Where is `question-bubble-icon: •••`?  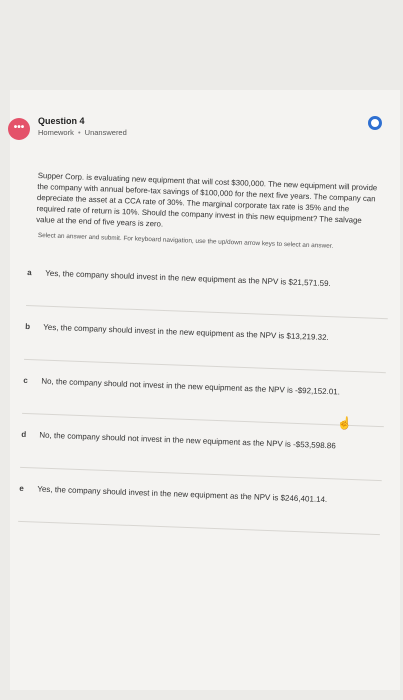 question-bubble-icon: ••• is located at coordinates (19, 129).